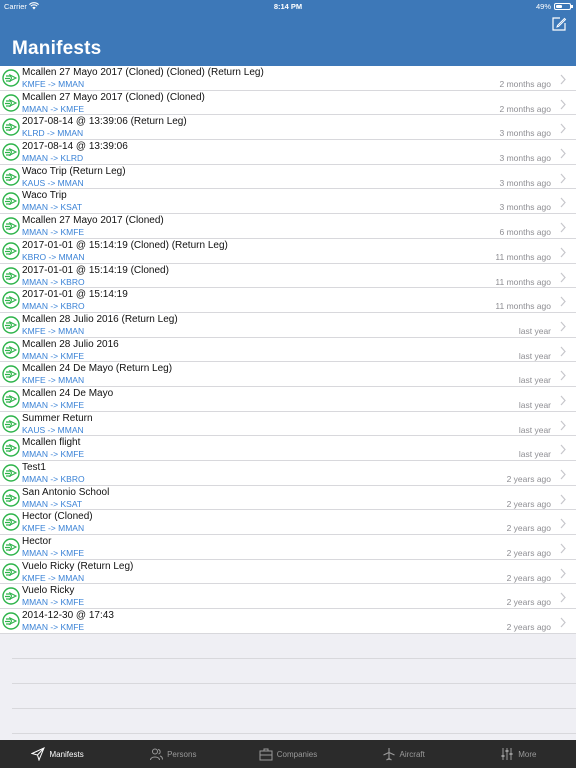 This screenshot has width=576, height=768. I want to click on manifest-title: 2017-01-01 @ 15:14:19 (Cloned), so click(95, 270).